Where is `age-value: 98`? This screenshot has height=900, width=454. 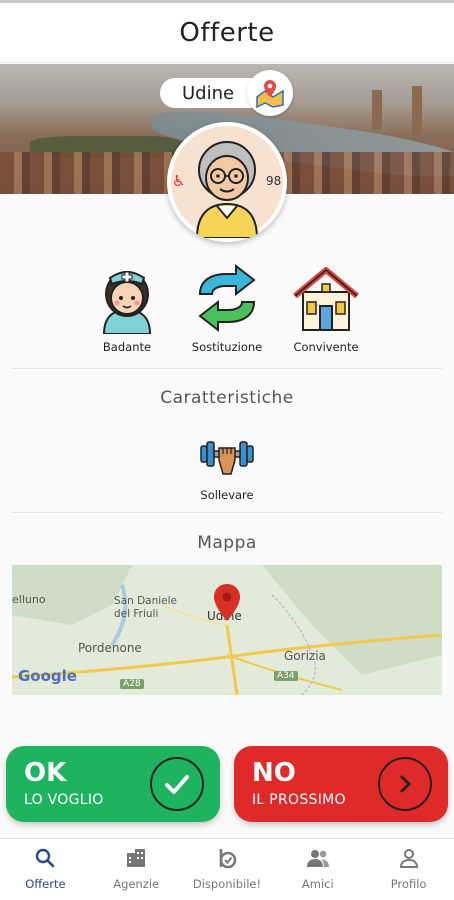
age-value: 98 is located at coordinates (274, 181).